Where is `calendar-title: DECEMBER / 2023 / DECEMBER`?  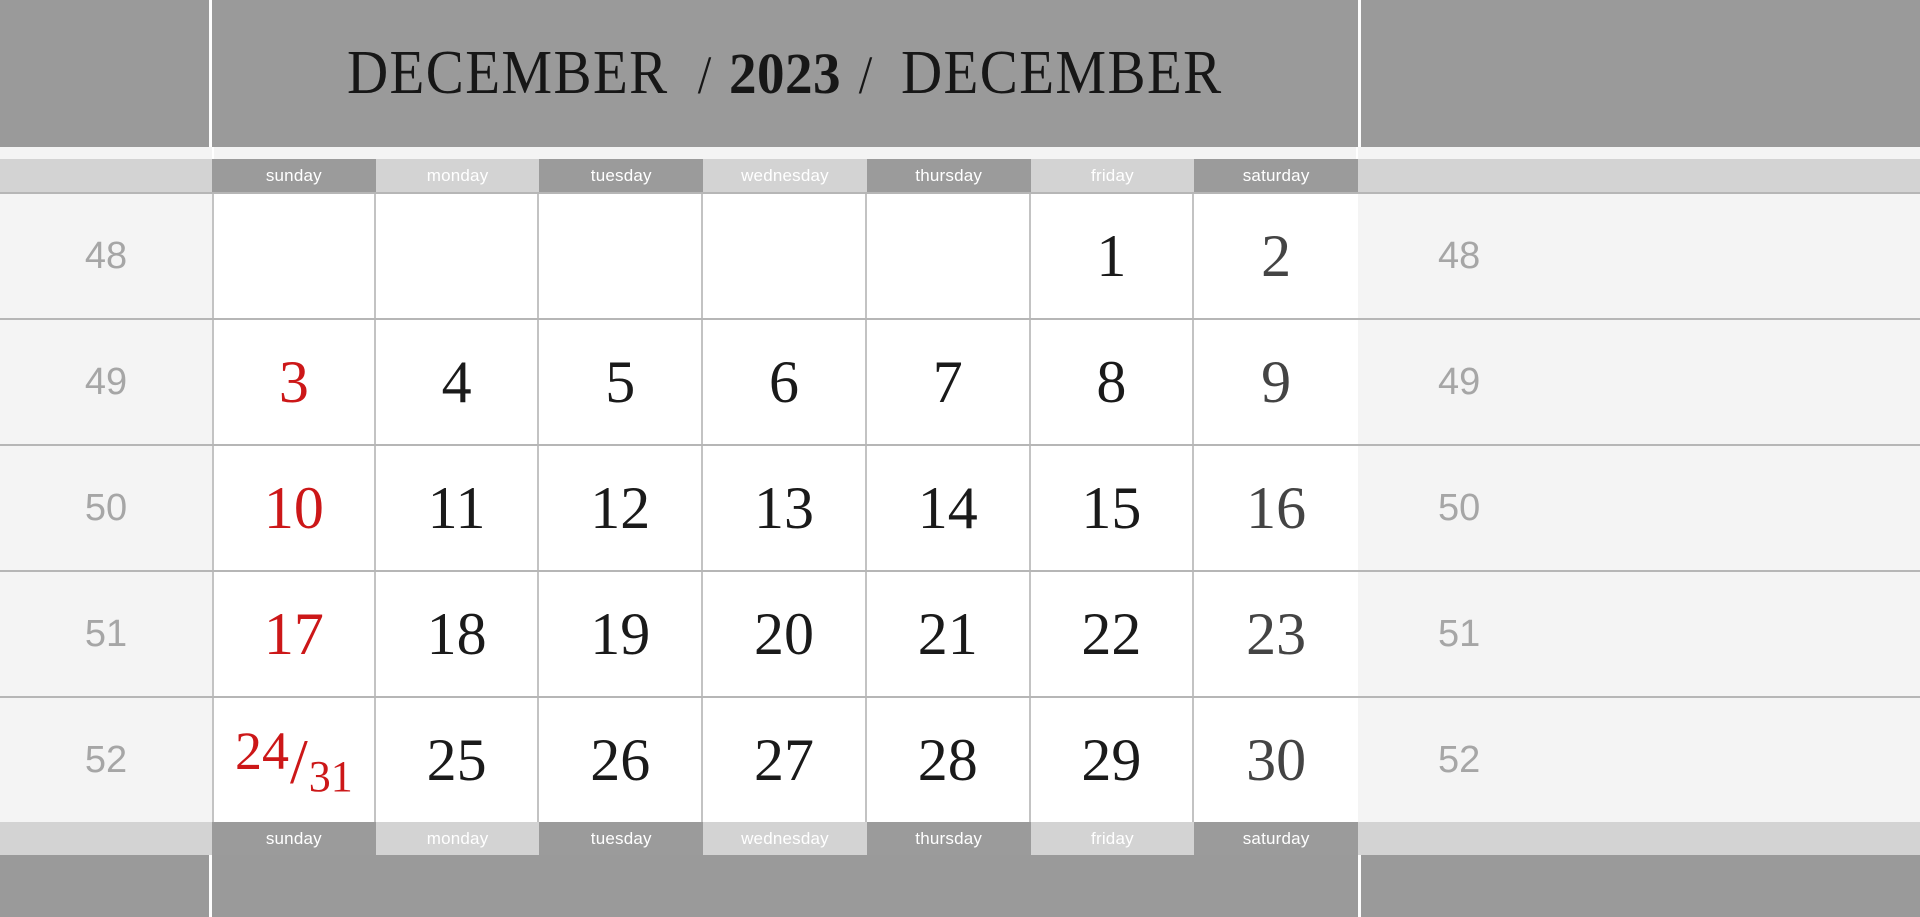 calendar-title: DECEMBER / 2023 / DECEMBER is located at coordinates (784, 73).